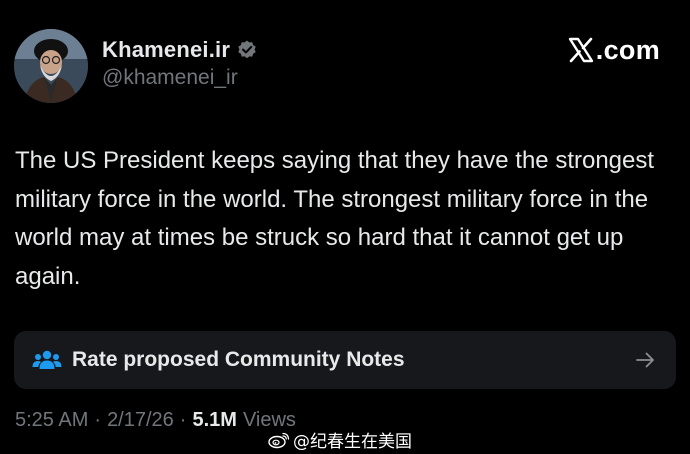 The height and width of the screenshot is (454, 690). What do you see at coordinates (627, 49) in the screenshot?
I see `brand-text: .com` at bounding box center [627, 49].